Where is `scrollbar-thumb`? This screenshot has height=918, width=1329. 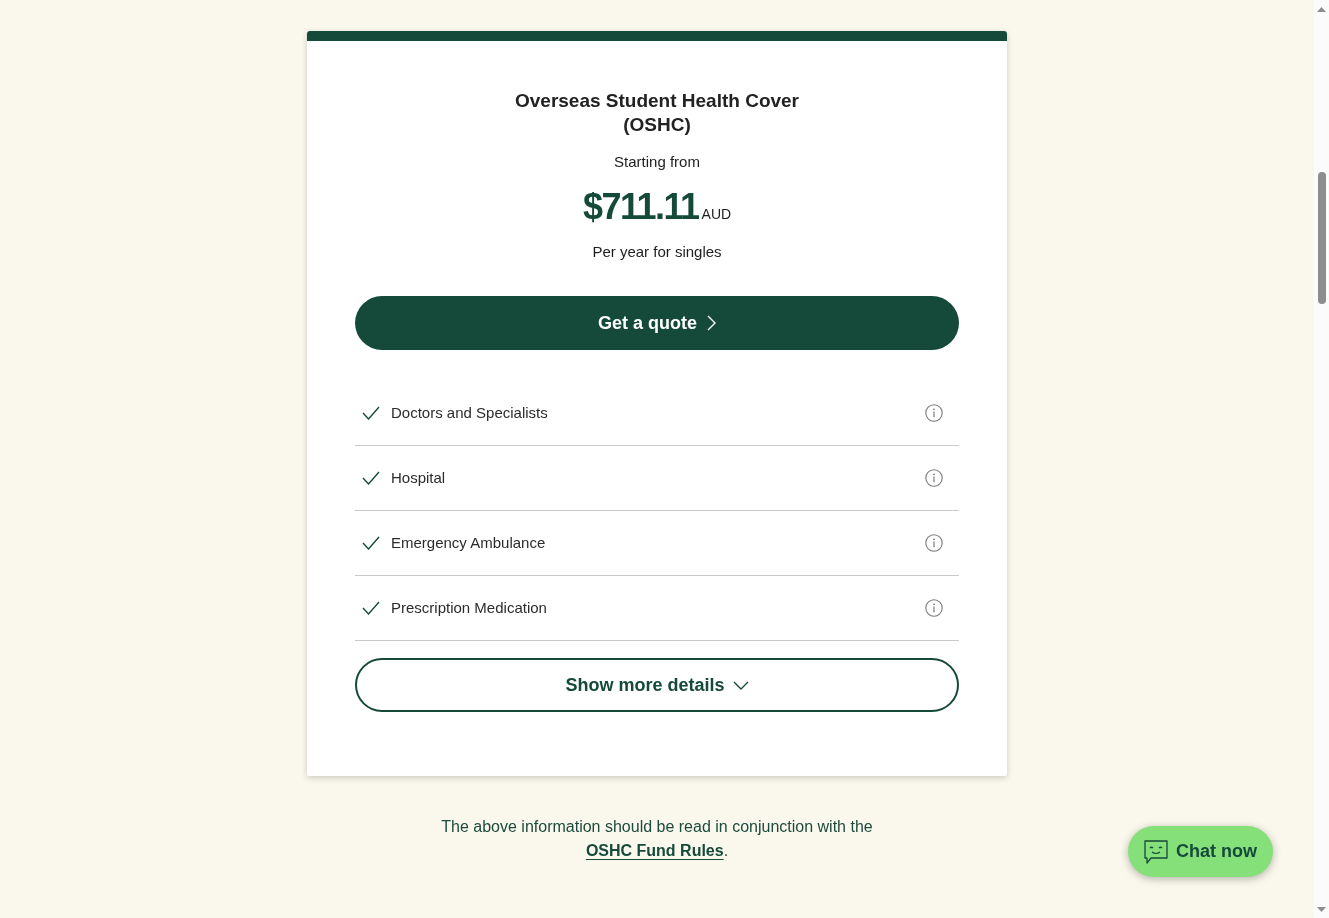 scrollbar-thumb is located at coordinates (1321, 238).